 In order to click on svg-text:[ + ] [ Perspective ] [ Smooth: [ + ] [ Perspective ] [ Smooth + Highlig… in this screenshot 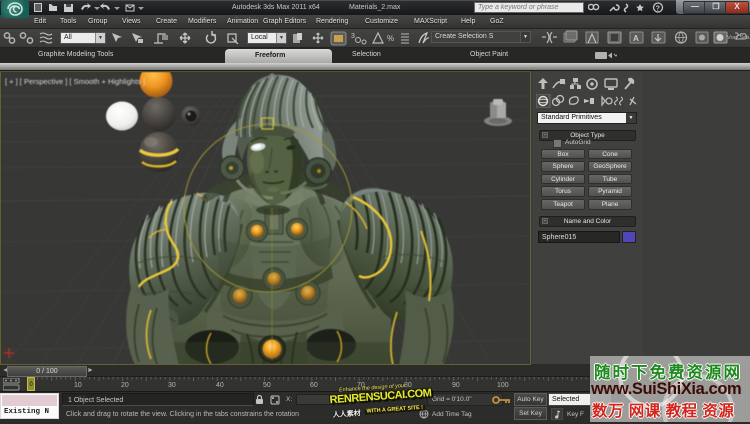, I will do `click(75, 81)`.